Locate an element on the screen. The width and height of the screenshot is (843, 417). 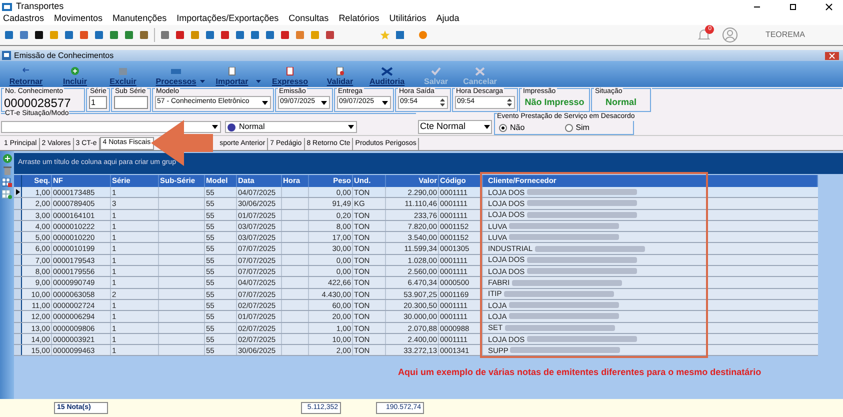
action-button: Importar is located at coordinates (232, 77).